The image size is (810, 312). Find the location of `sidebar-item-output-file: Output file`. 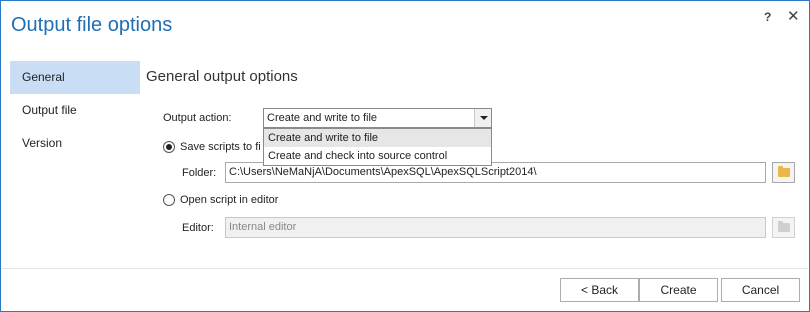

sidebar-item-output-file: Output file is located at coordinates (75, 110).